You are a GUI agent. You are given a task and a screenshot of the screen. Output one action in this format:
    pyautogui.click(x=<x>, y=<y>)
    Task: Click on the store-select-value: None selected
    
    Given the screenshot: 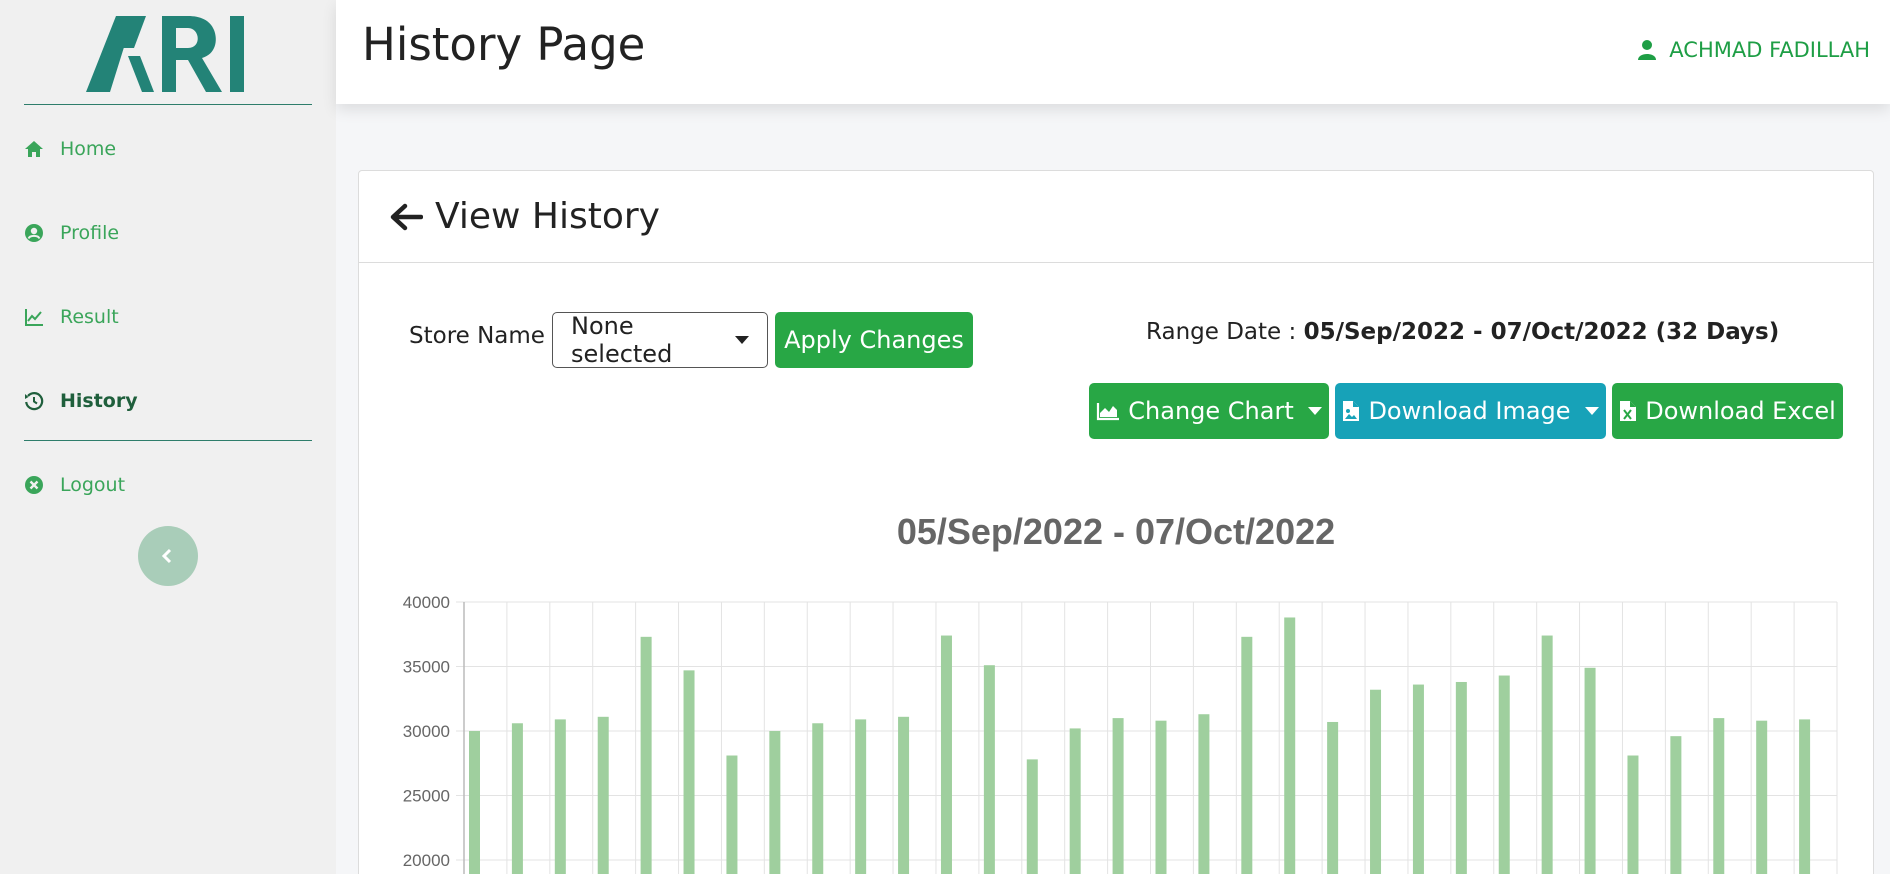 What is the action you would take?
    pyautogui.click(x=622, y=340)
    